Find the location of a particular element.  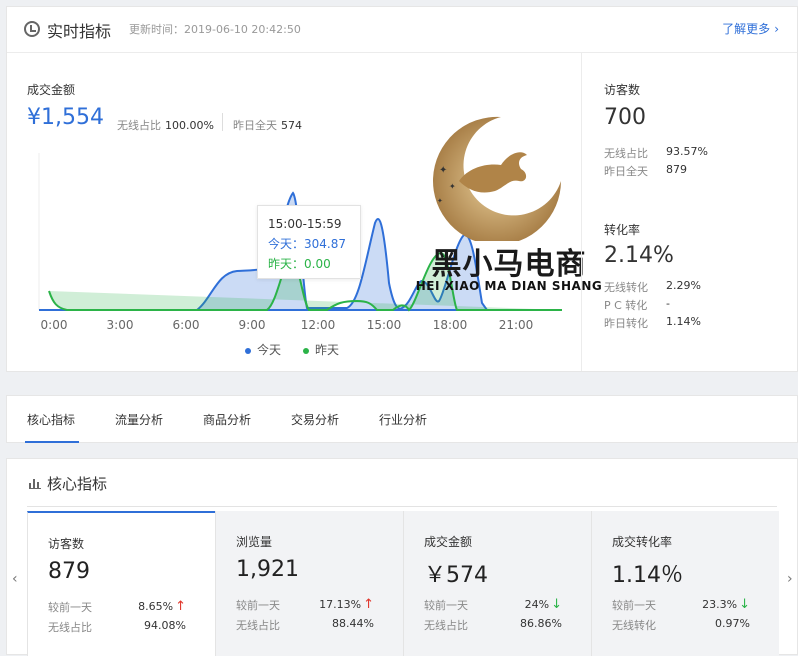

visitors-yesterday: 昨日全天 879 is located at coordinates (664, 171).